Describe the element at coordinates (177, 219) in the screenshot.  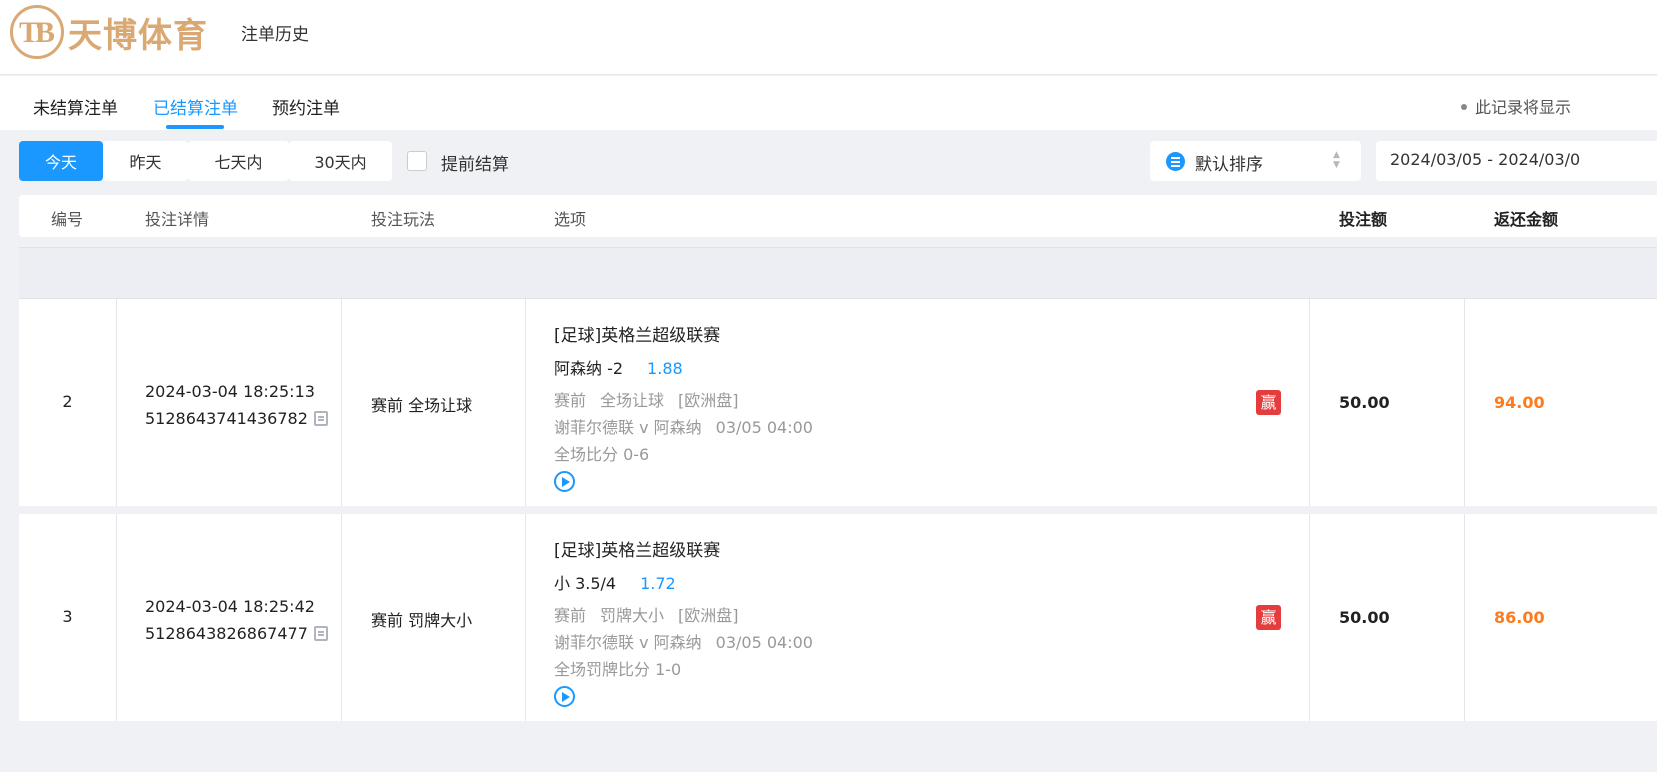
I see `col-header-detail: 投注详情` at that location.